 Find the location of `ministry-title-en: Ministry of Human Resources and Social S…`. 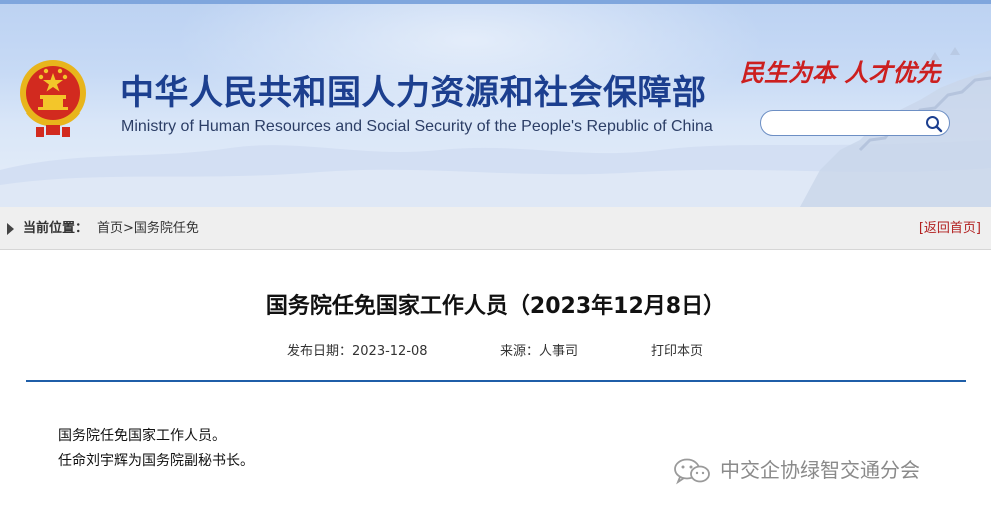

ministry-title-en: Ministry of Human Resources and Social S… is located at coordinates (417, 126).